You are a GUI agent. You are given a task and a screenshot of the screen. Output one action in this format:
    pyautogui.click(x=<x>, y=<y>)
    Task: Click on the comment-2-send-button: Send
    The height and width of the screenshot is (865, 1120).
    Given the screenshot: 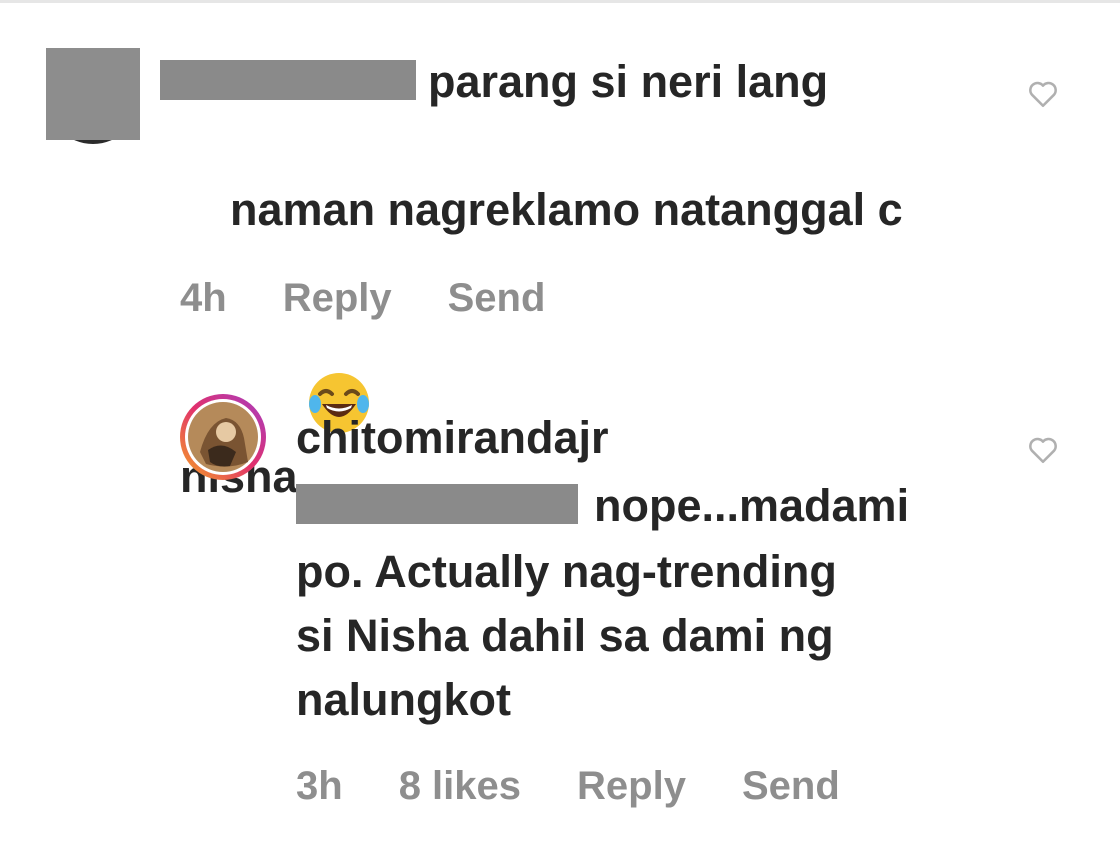 What is the action you would take?
    pyautogui.click(x=791, y=786)
    